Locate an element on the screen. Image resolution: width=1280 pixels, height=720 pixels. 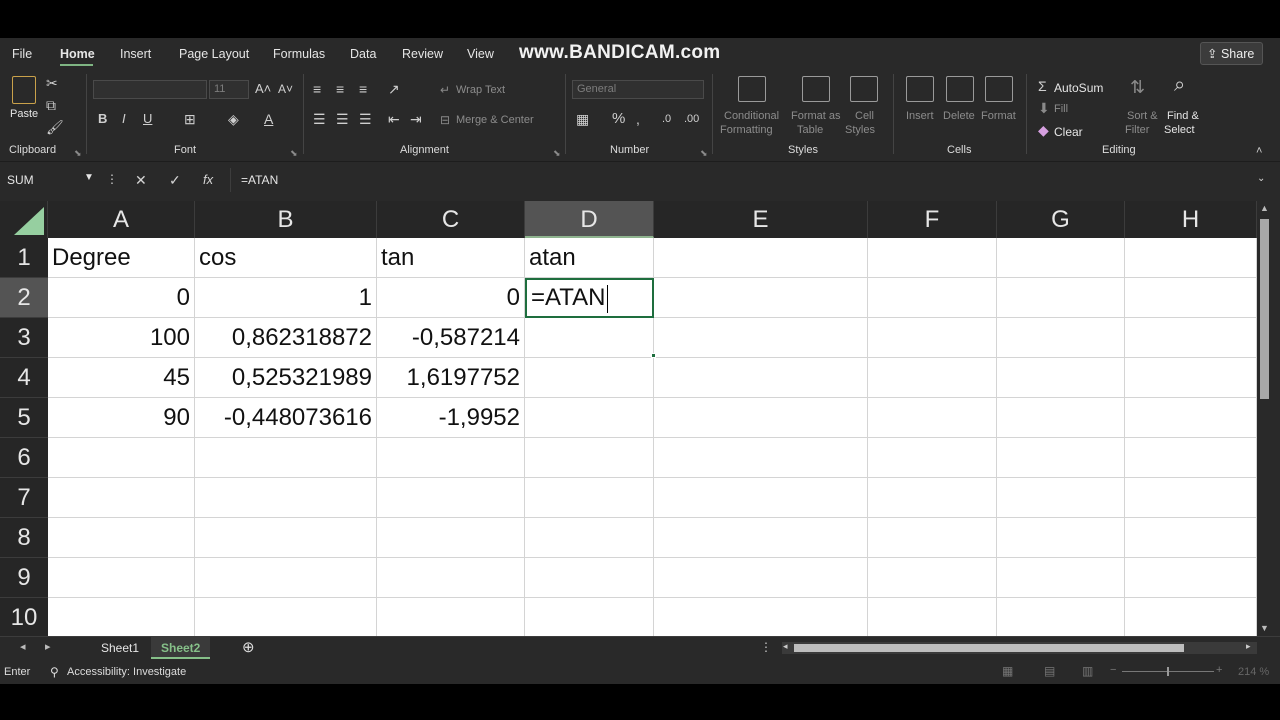
cell-a9 is located at coordinates (121, 578).